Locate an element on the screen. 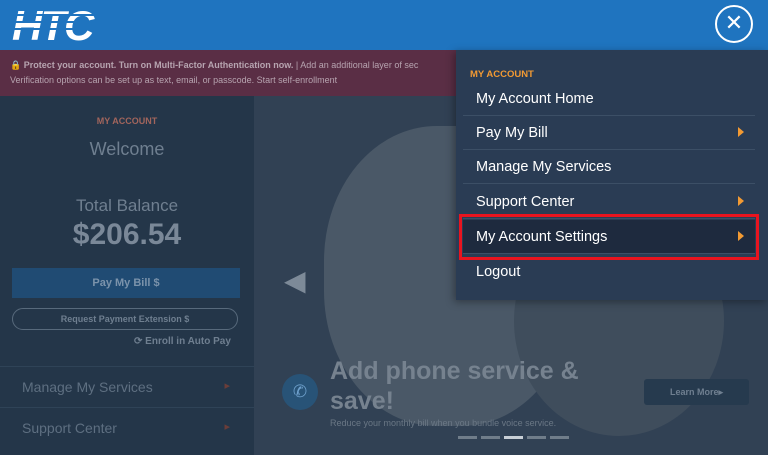 This screenshot has width=768, height=455. close-menu-button: ✕ is located at coordinates (734, 24).